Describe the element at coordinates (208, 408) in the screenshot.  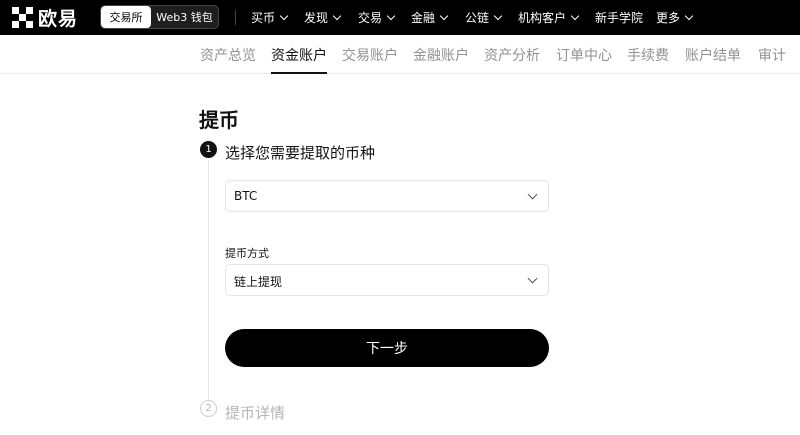
I see `step-2-indicator: 2` at that location.